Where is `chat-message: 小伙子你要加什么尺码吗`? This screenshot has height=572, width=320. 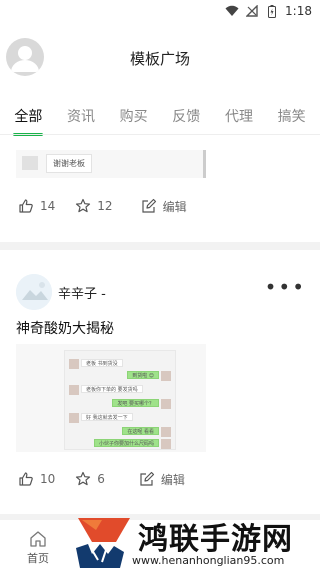 chat-message: 小伙子你要加什么尺码吗 is located at coordinates (126, 443).